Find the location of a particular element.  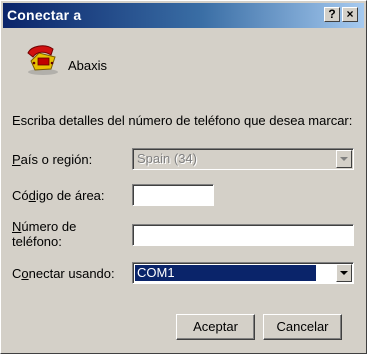

connect-using-value: COM1 is located at coordinates (225, 273).